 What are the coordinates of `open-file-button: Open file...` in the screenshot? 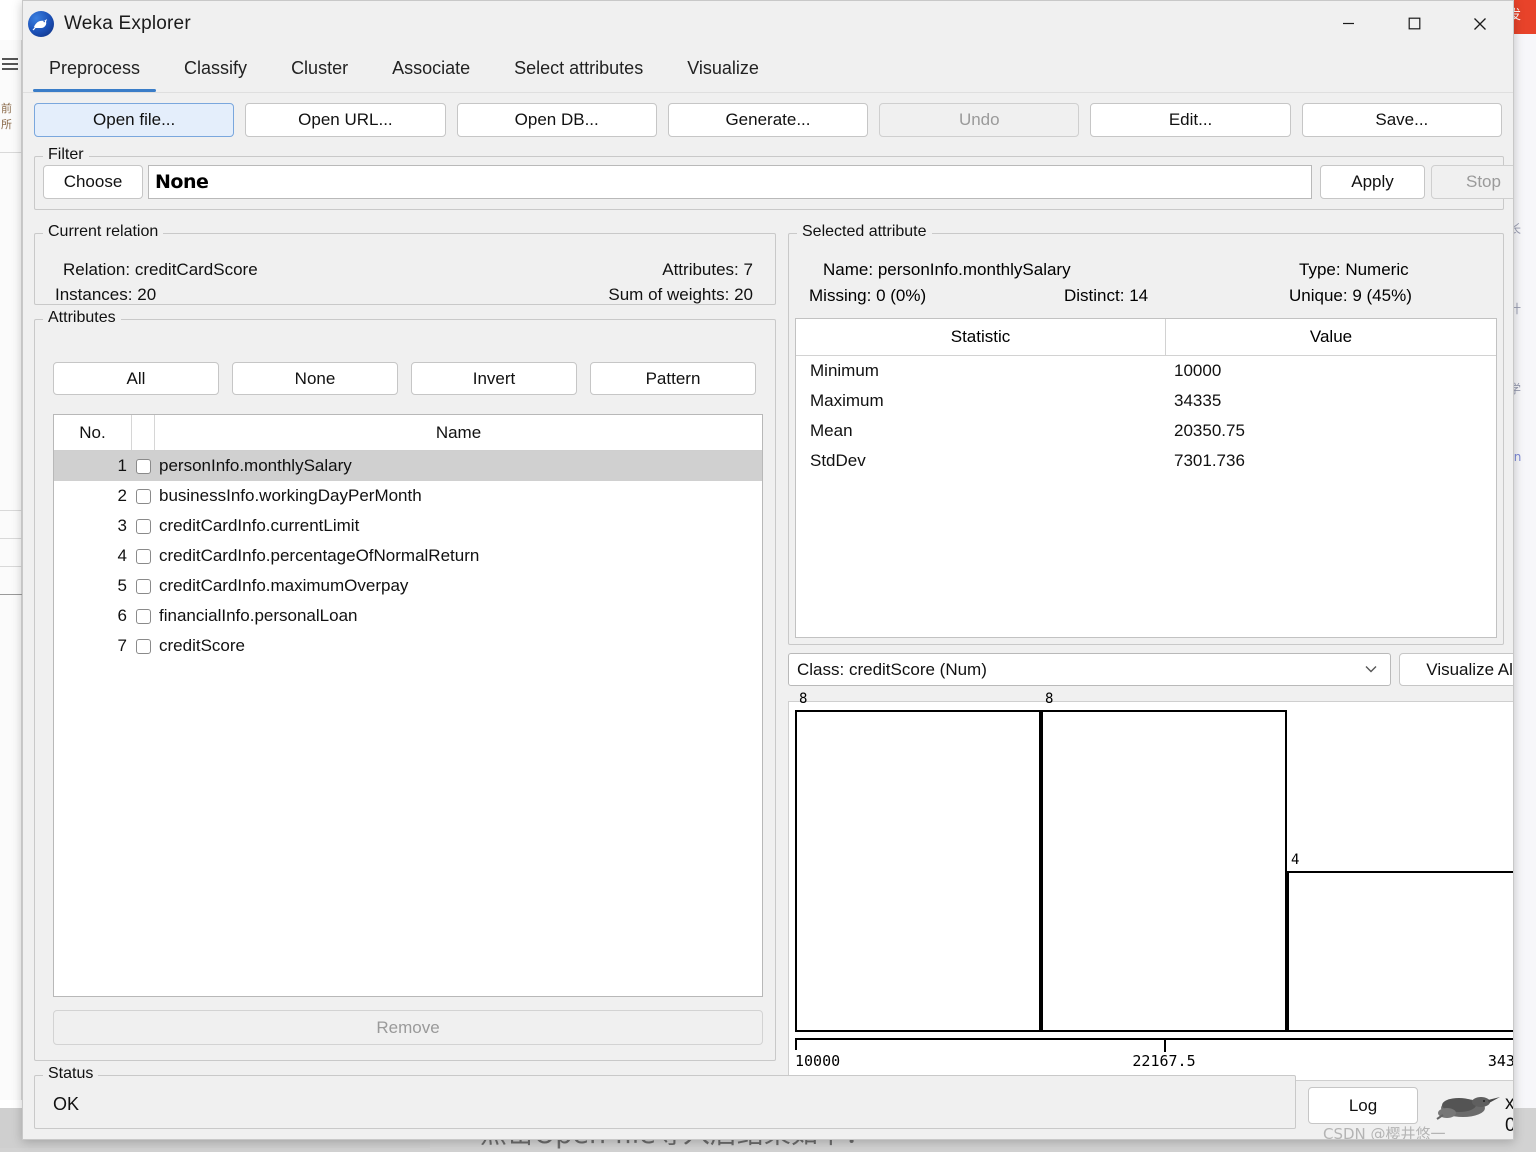 It's located at (134, 120).